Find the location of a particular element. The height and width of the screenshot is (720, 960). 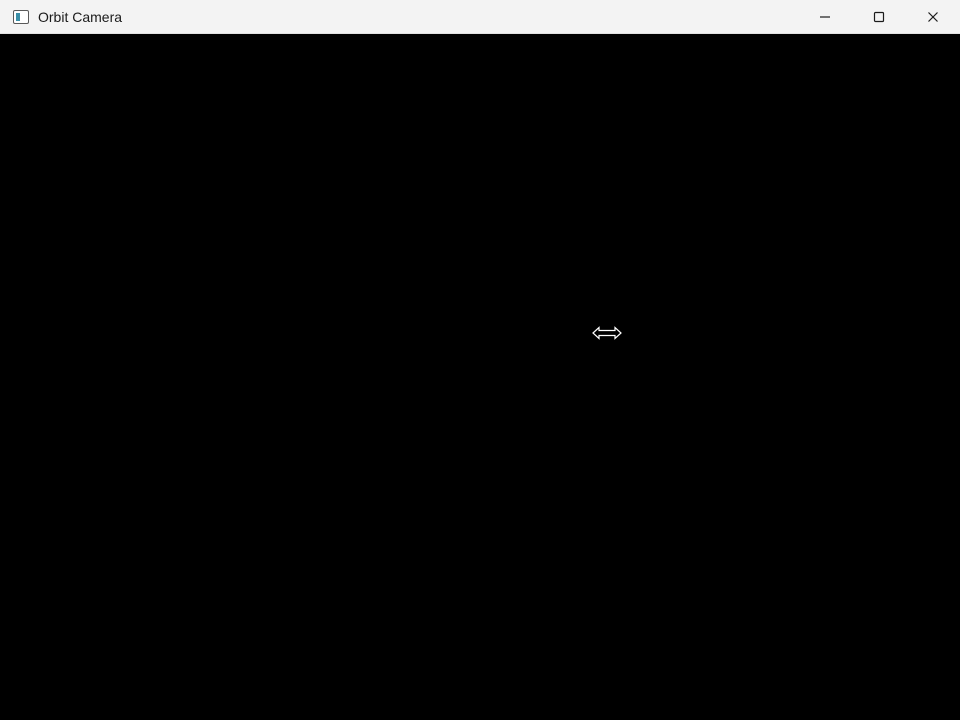

title-bar: Orbit Camera is located at coordinates (480, 17).